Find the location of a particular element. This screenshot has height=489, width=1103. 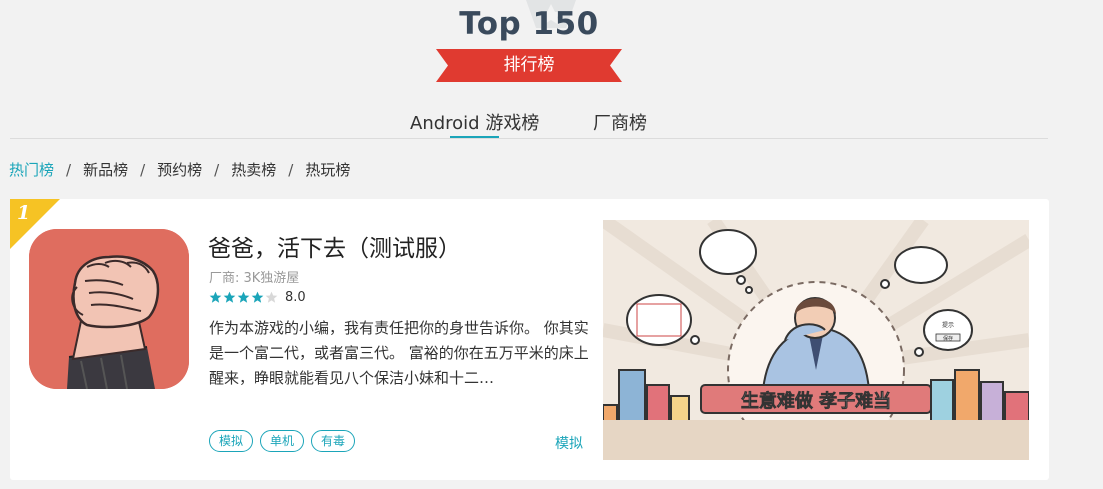

tag-chip: 单机 is located at coordinates (282, 441).